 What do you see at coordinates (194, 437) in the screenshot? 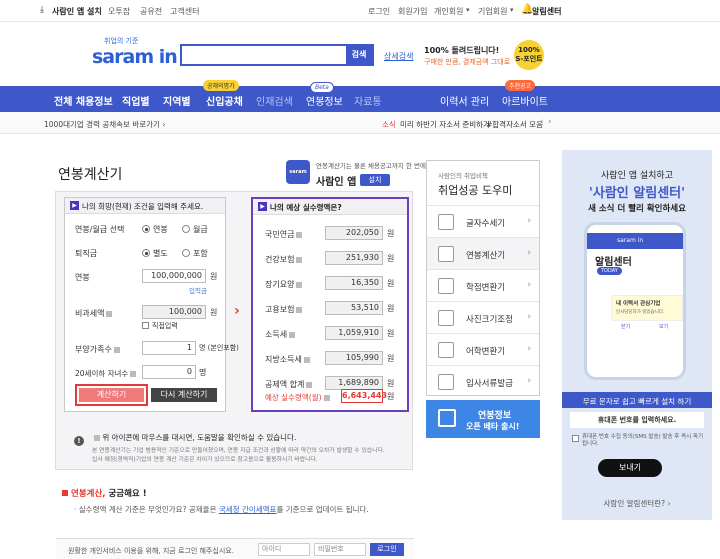
I see `help-note-title: 위 아이콘에 마우스를 대시면, 도움말을 확인하실 수 있습니다.` at bounding box center [194, 437].